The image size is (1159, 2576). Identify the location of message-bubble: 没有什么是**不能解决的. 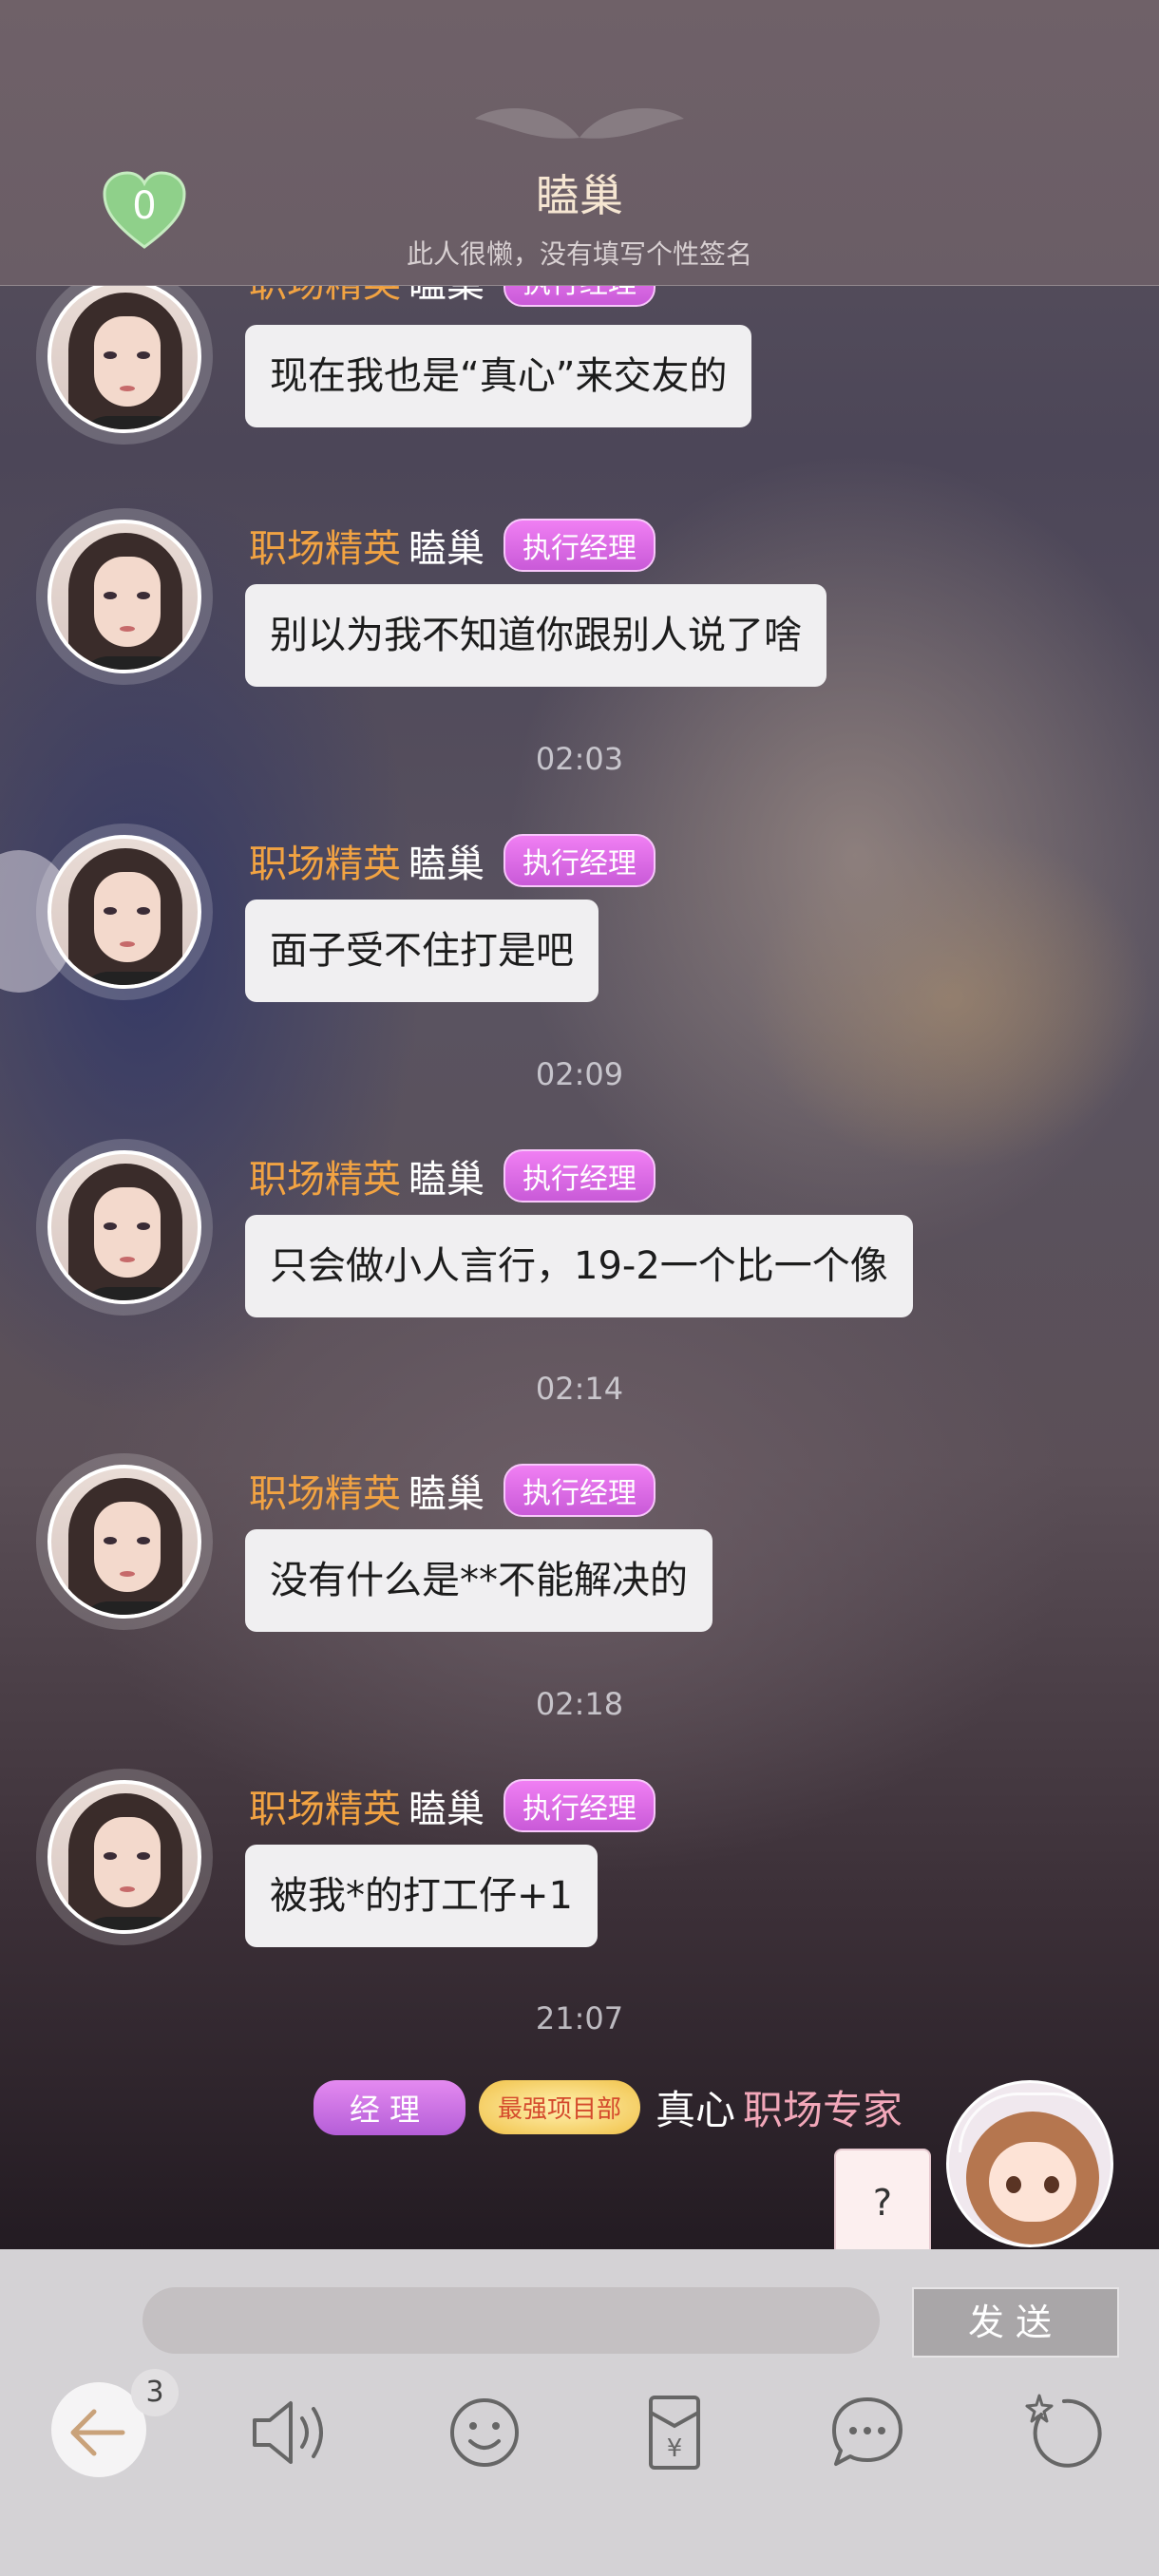
(478, 1580).